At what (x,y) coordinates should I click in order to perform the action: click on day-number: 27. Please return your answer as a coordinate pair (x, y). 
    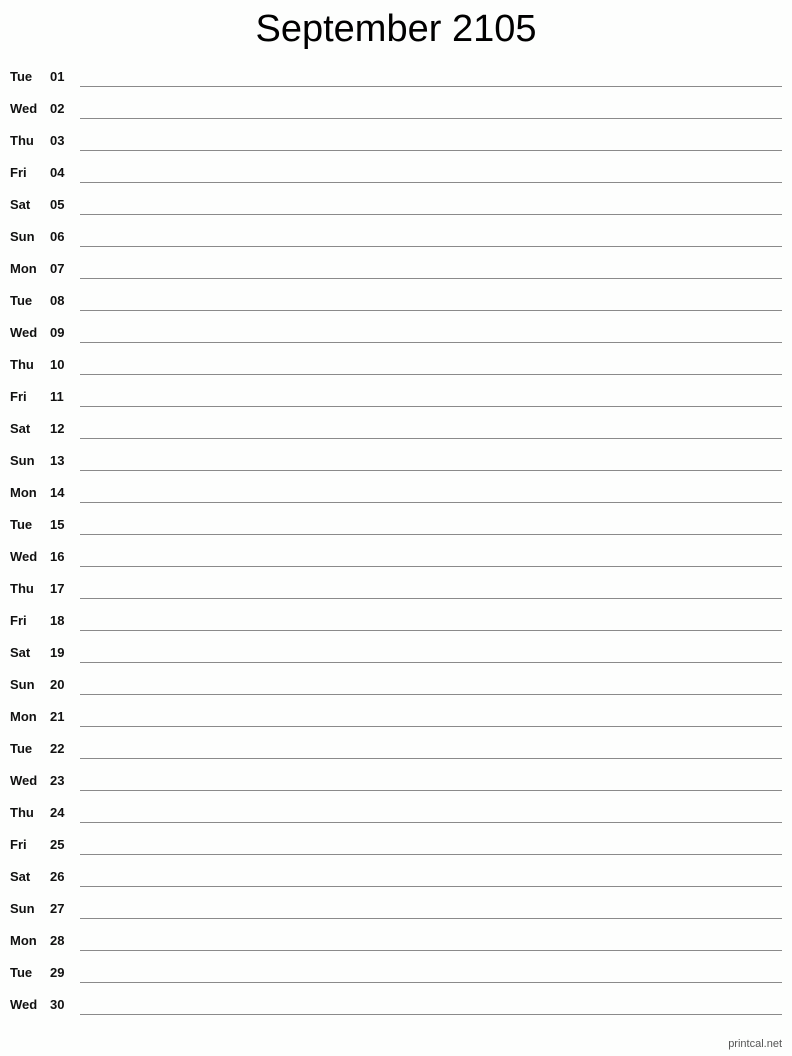
    Looking at the image, I should click on (57, 908).